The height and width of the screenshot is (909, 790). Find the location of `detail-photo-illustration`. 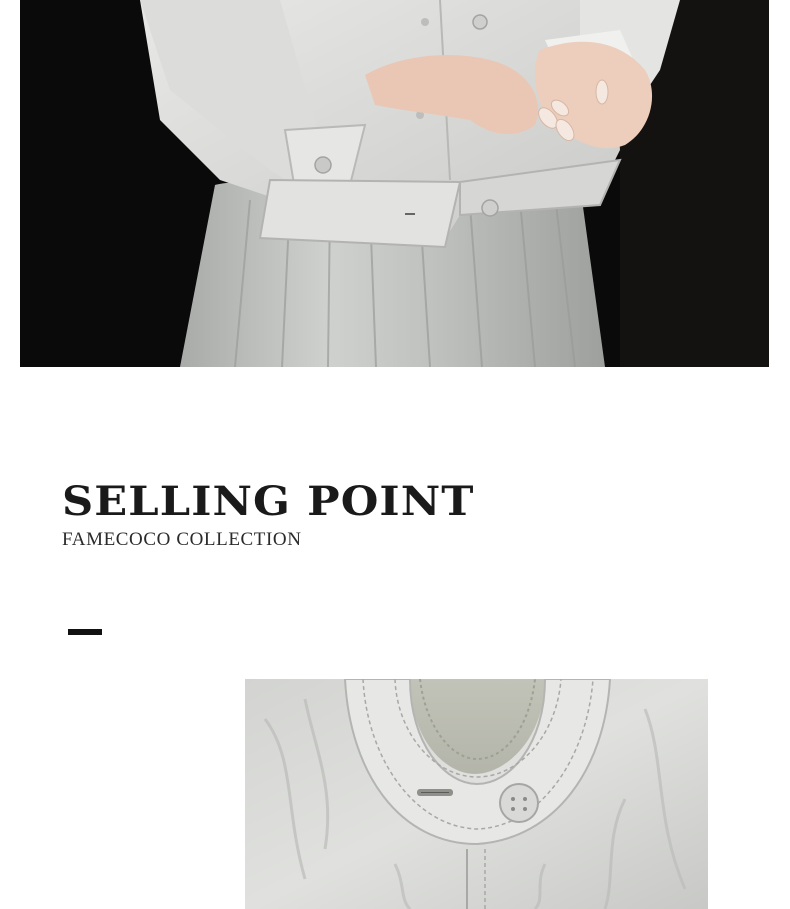

detail-photo-illustration is located at coordinates (476, 794).